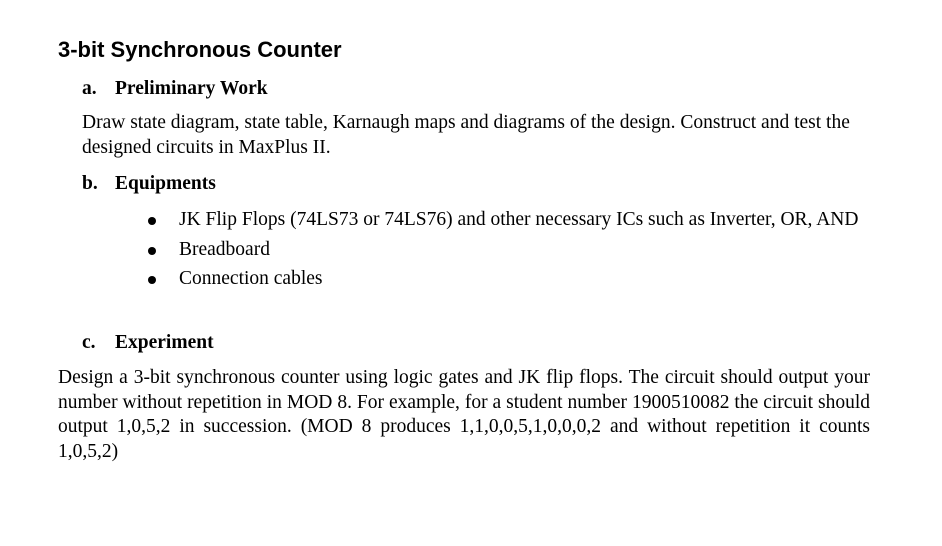 The image size is (942, 546). I want to click on section-heading-equipments: b. Equipments, so click(149, 184).